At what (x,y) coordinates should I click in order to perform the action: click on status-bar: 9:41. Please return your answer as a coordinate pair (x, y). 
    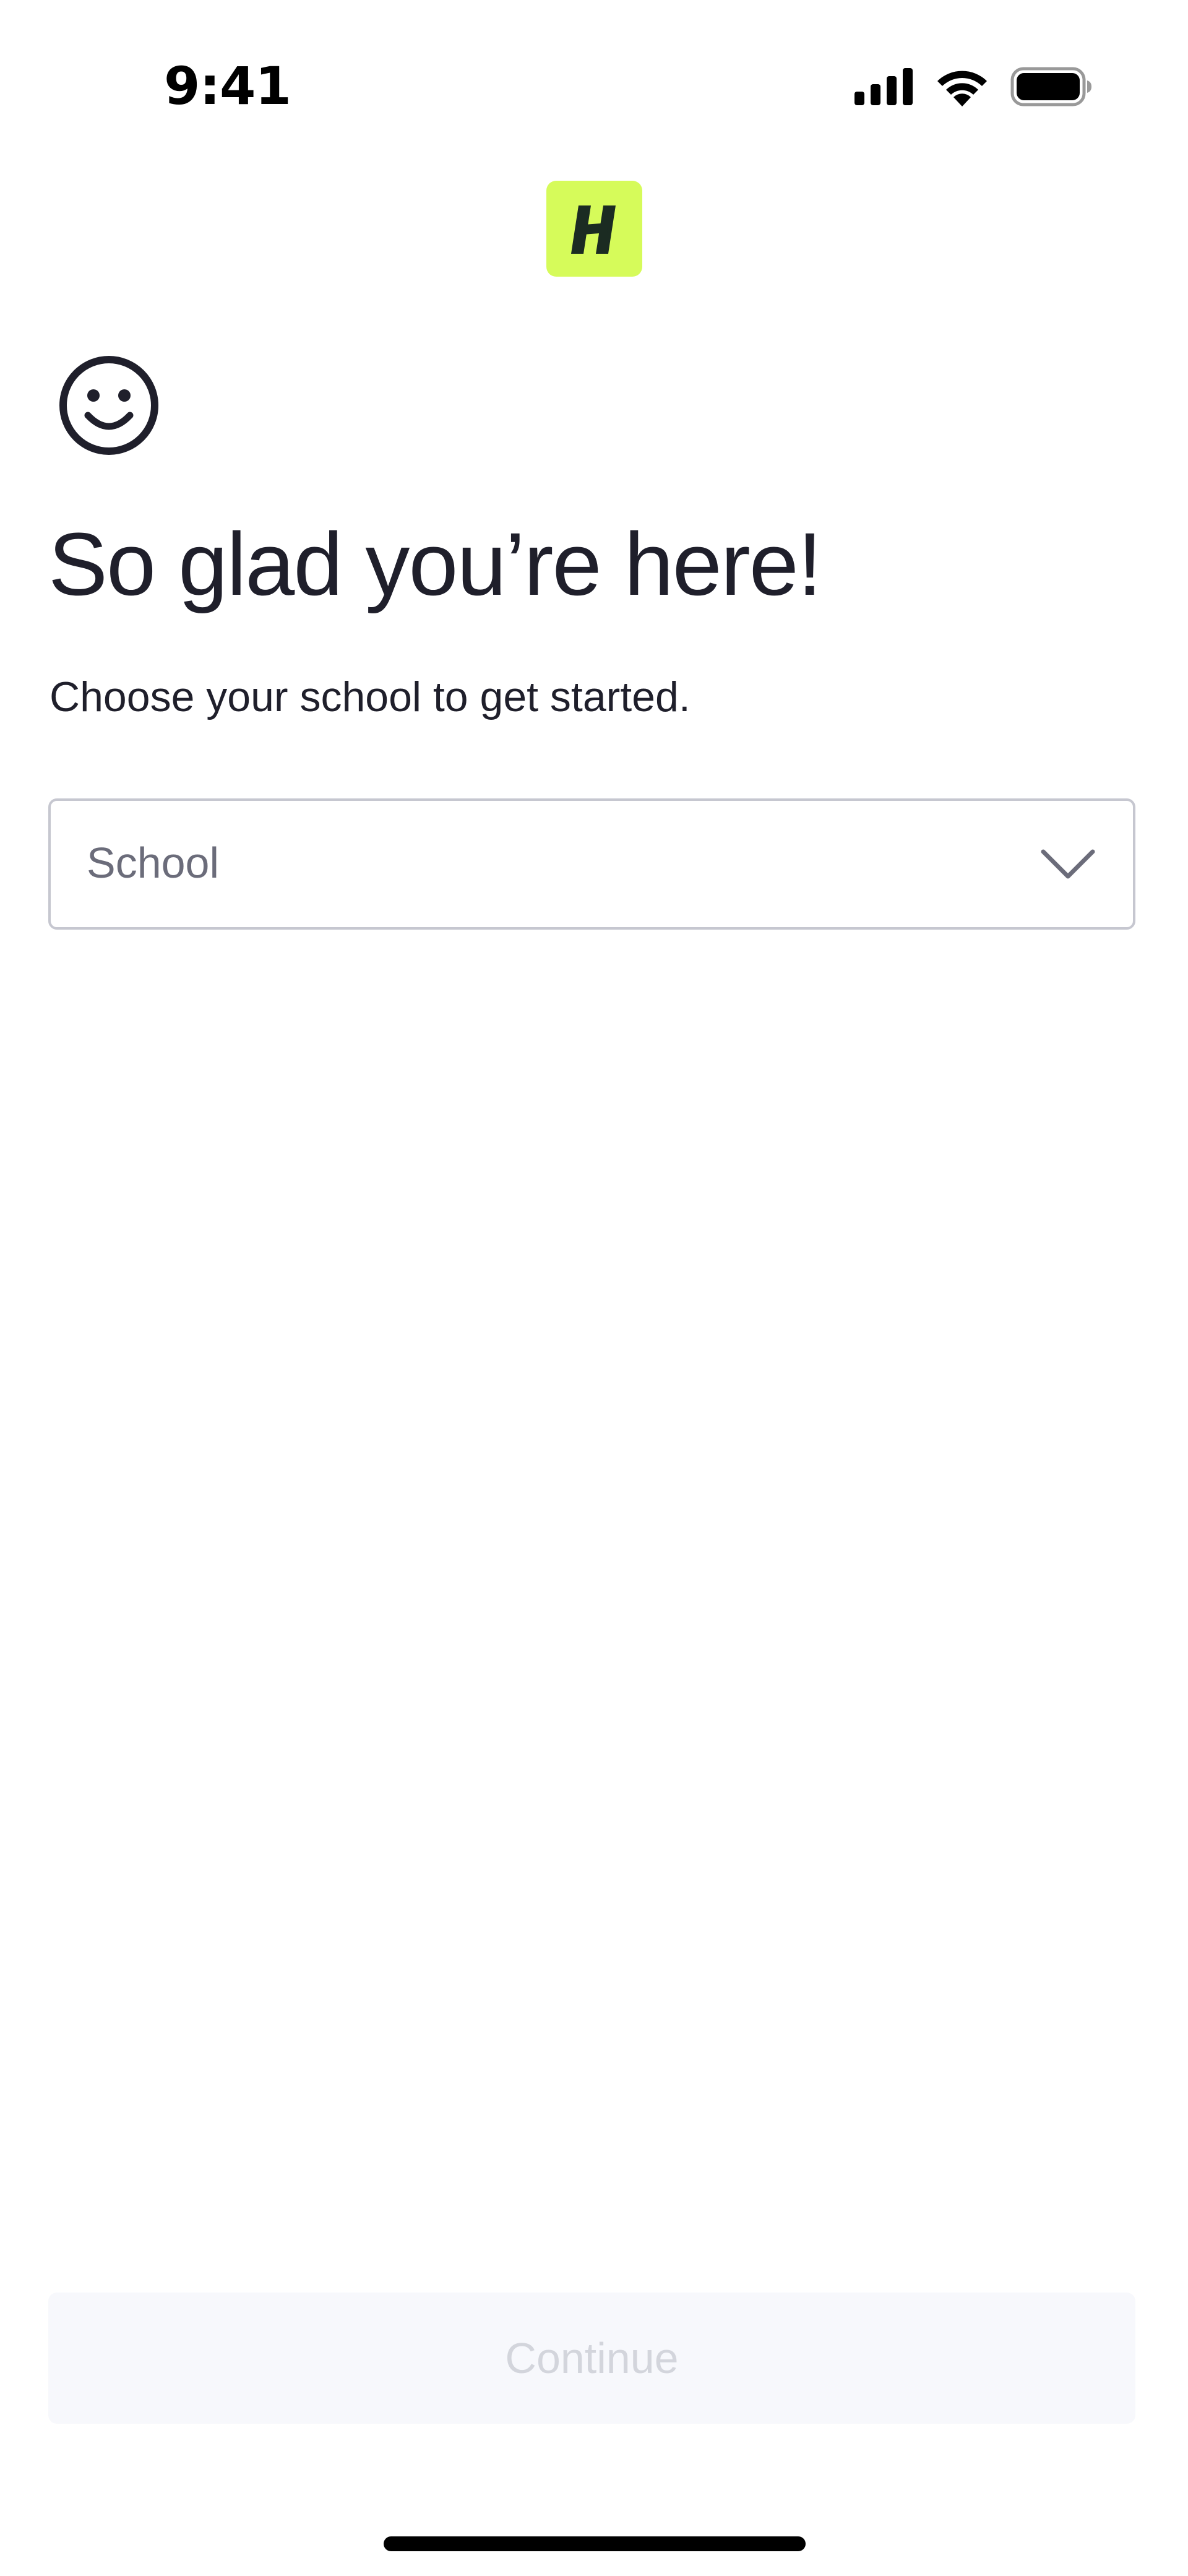
    Looking at the image, I should click on (594, 71).